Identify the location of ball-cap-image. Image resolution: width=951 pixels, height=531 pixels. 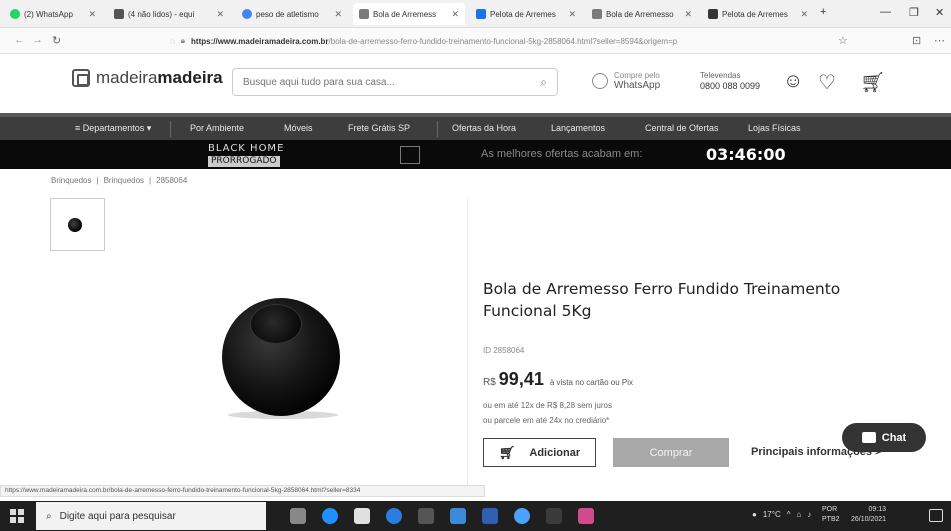
(276, 324).